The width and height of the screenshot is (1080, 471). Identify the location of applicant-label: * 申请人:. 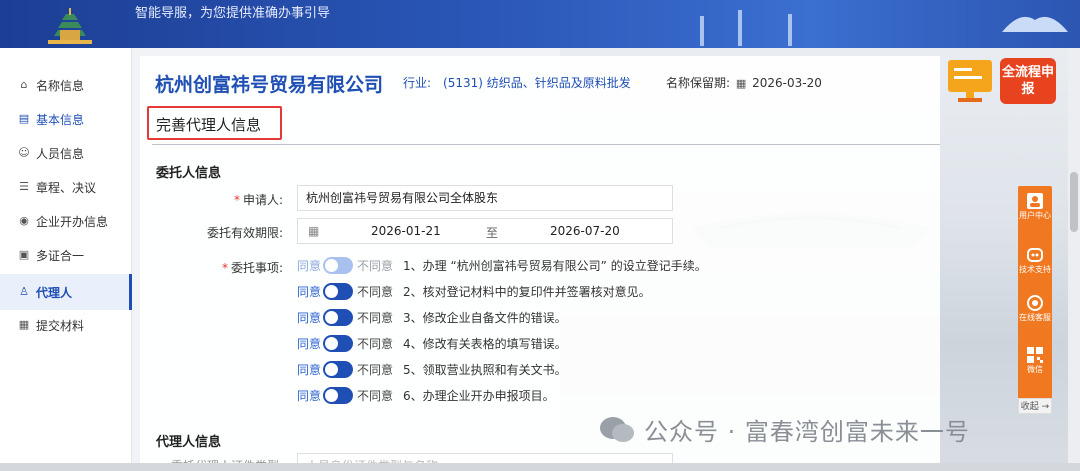
(213, 199).